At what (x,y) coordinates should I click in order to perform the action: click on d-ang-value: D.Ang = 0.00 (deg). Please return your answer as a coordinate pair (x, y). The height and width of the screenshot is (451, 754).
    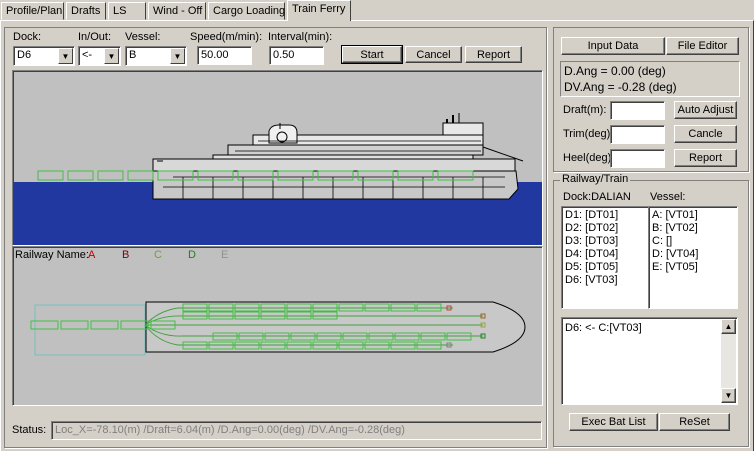
    Looking at the image, I should click on (615, 71).